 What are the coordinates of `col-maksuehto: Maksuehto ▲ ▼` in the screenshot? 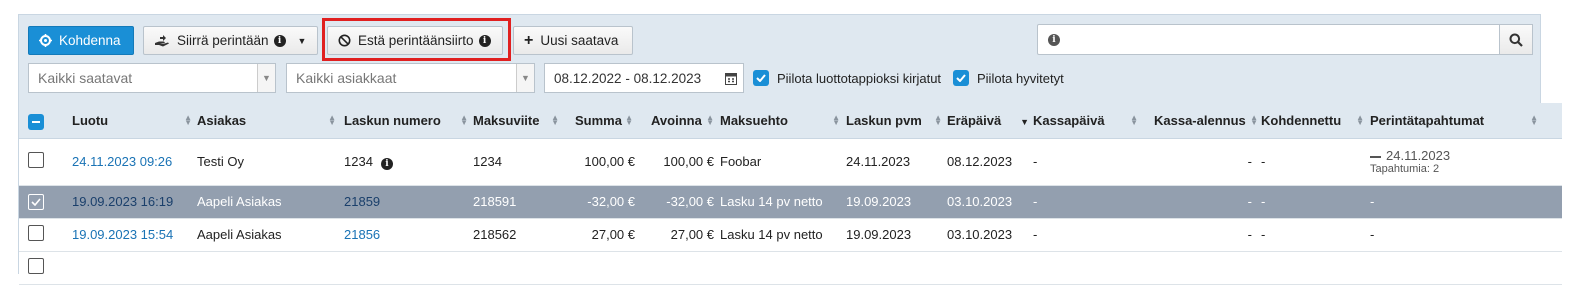 It's located at (777, 121).